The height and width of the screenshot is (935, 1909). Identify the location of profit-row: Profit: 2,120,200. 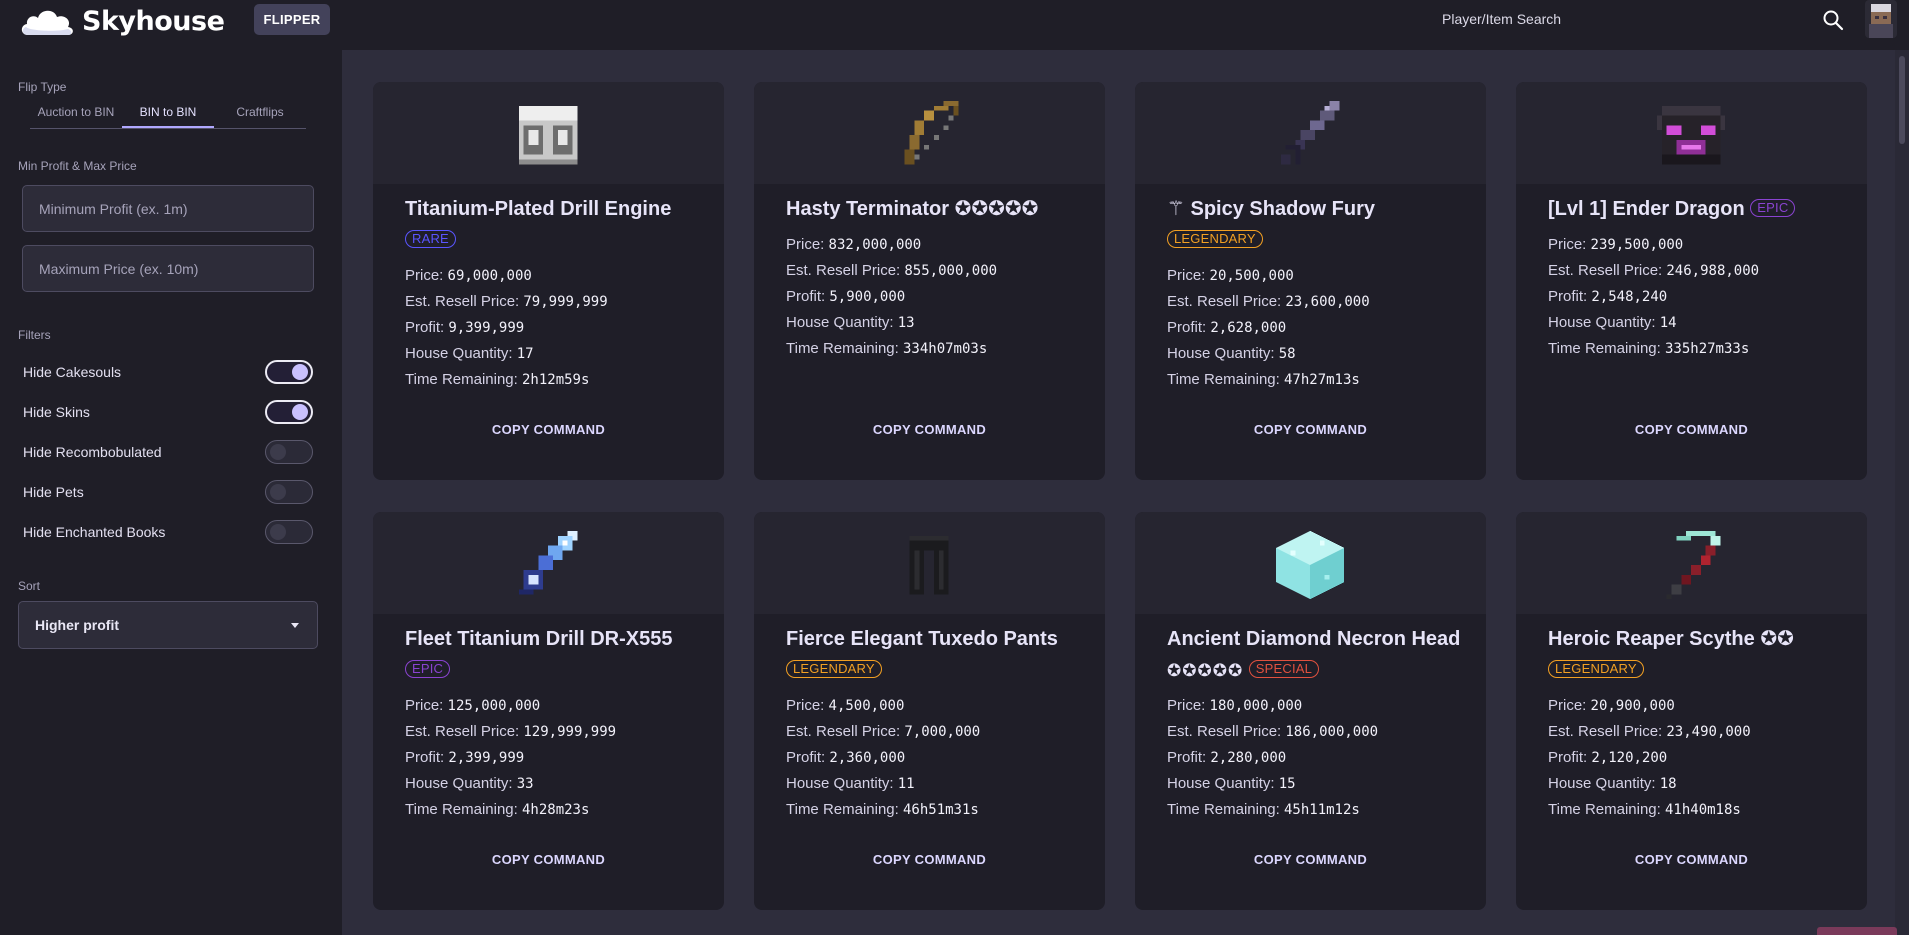
(1703, 758).